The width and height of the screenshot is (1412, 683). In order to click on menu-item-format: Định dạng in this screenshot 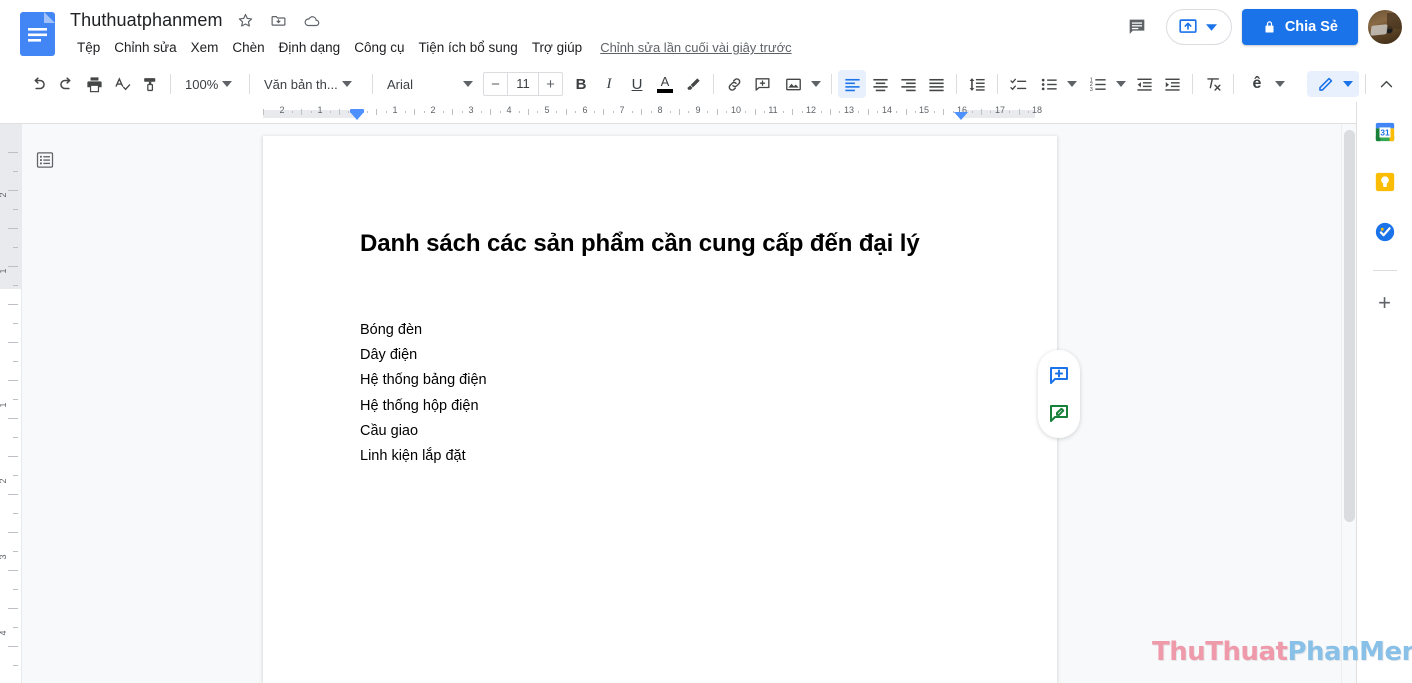, I will do `click(310, 47)`.